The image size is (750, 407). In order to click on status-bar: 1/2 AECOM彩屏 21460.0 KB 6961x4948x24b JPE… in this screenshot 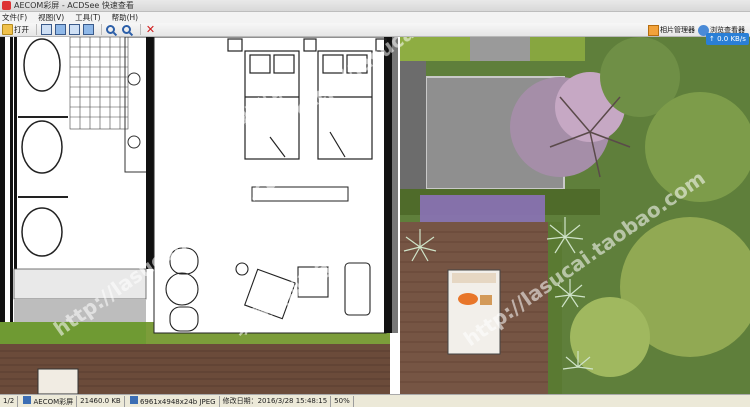, I will do `click(375, 400)`.